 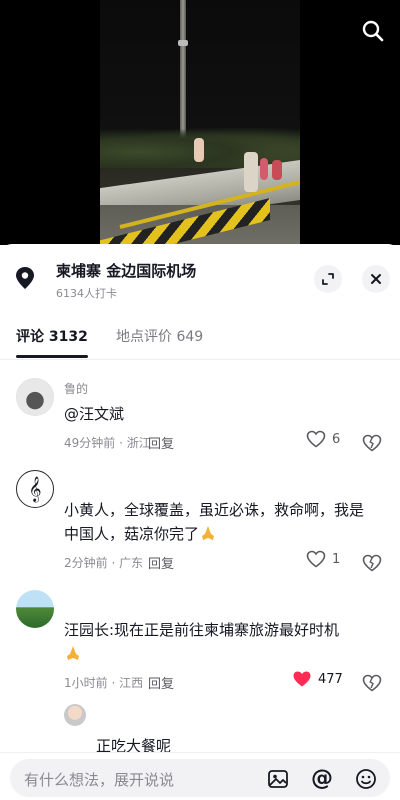 I want to click on comment-text: 小黄人，全球覆盖，虽近必诛，救命啊，我是中国人，菇凉你完了, so click(x=219, y=522).